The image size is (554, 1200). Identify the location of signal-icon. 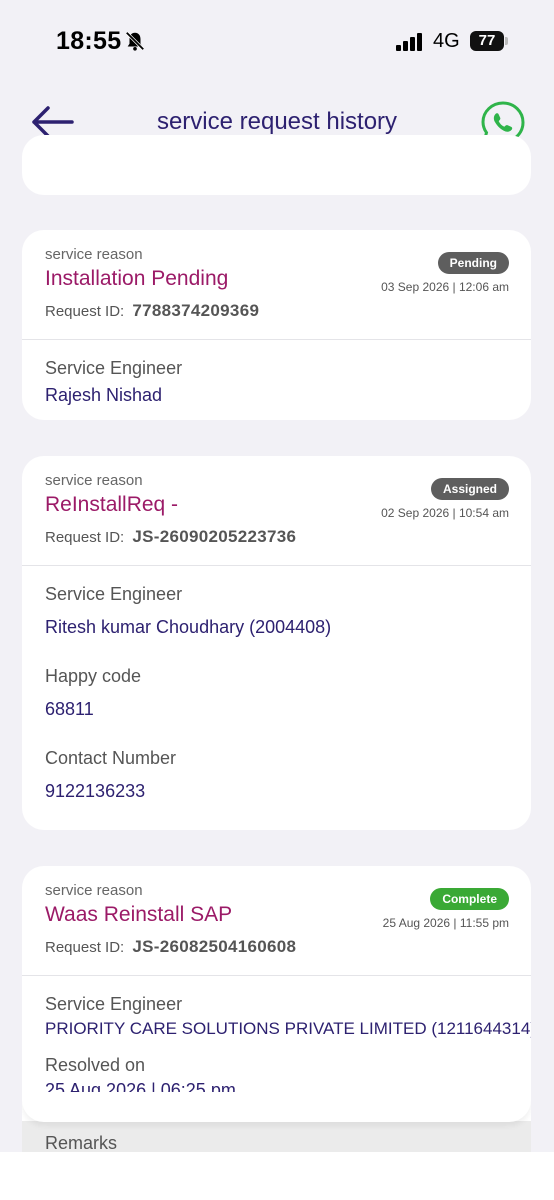
(409, 42).